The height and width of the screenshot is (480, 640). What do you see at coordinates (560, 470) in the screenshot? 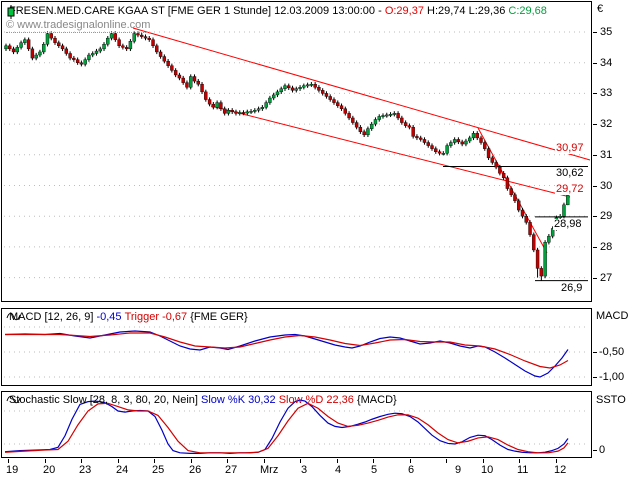
I see `x-tick-label: 12` at bounding box center [560, 470].